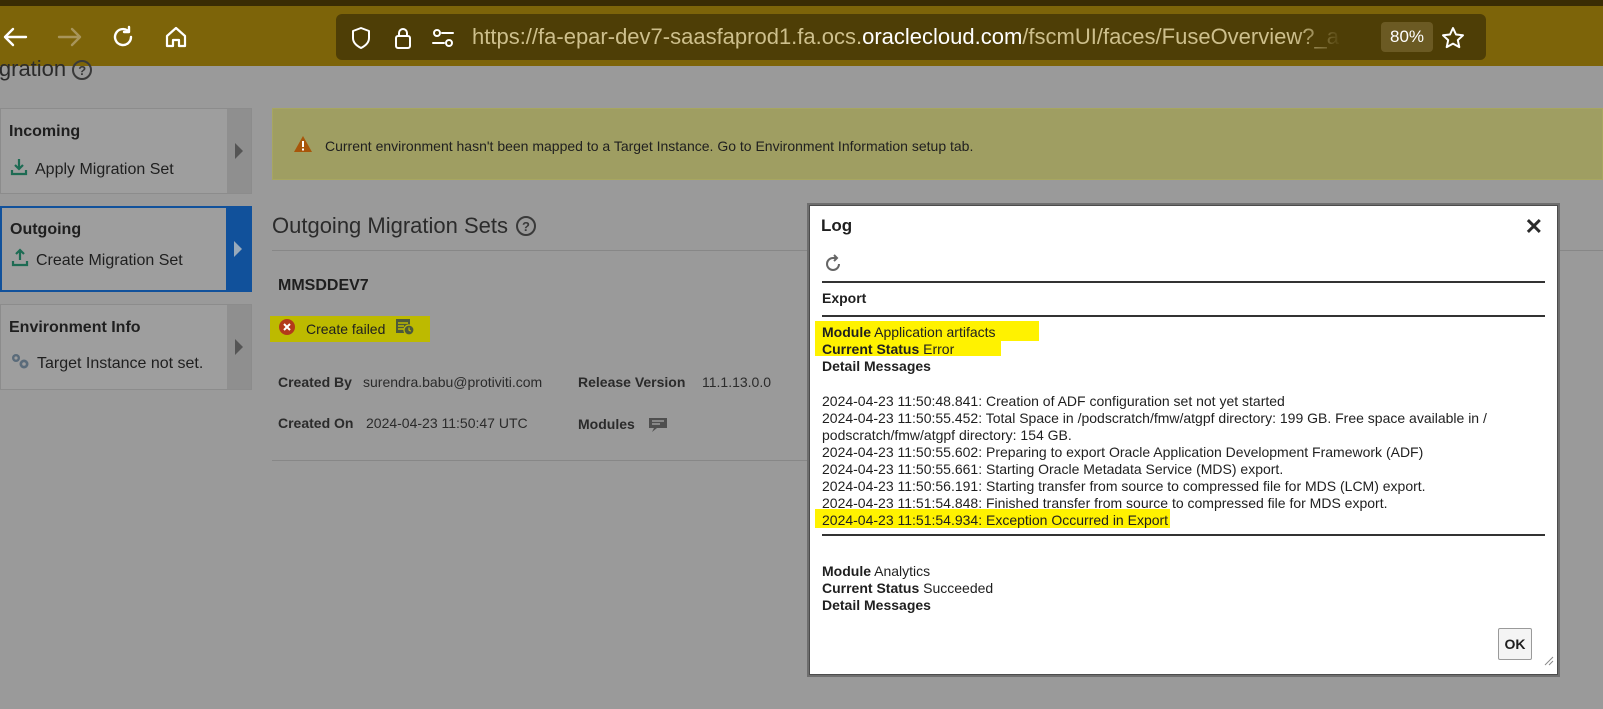  What do you see at coordinates (315, 382) in the screenshot?
I see `created-by-label: Created By` at bounding box center [315, 382].